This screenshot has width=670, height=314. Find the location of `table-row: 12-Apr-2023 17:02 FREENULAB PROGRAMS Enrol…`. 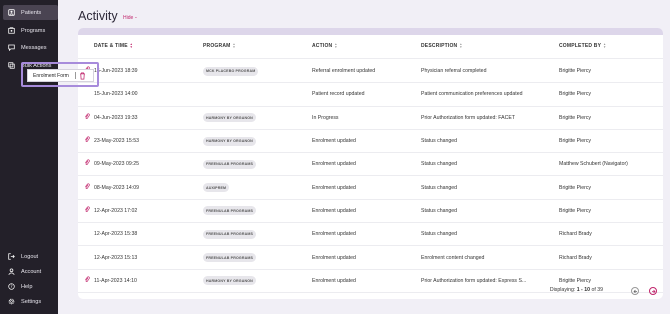

table-row: 12-Apr-2023 17:02 FREENULAB PROGRAMS Enrol… is located at coordinates (370, 212).